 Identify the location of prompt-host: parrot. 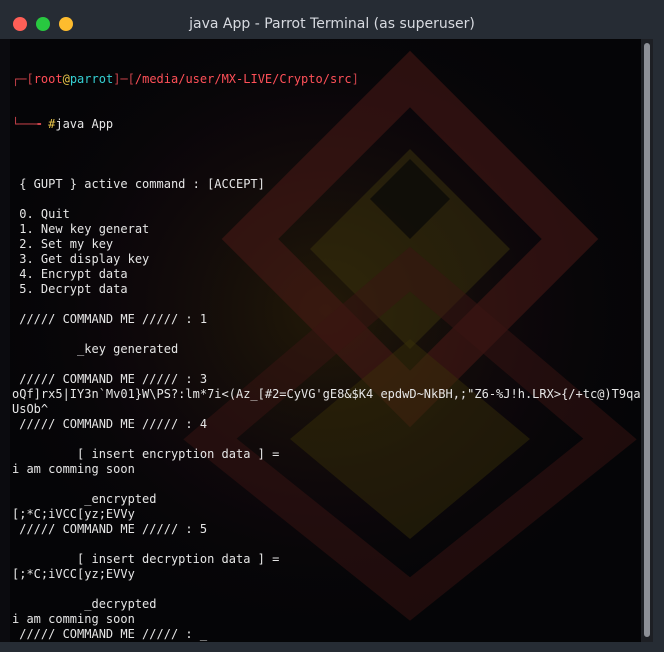
(91, 79).